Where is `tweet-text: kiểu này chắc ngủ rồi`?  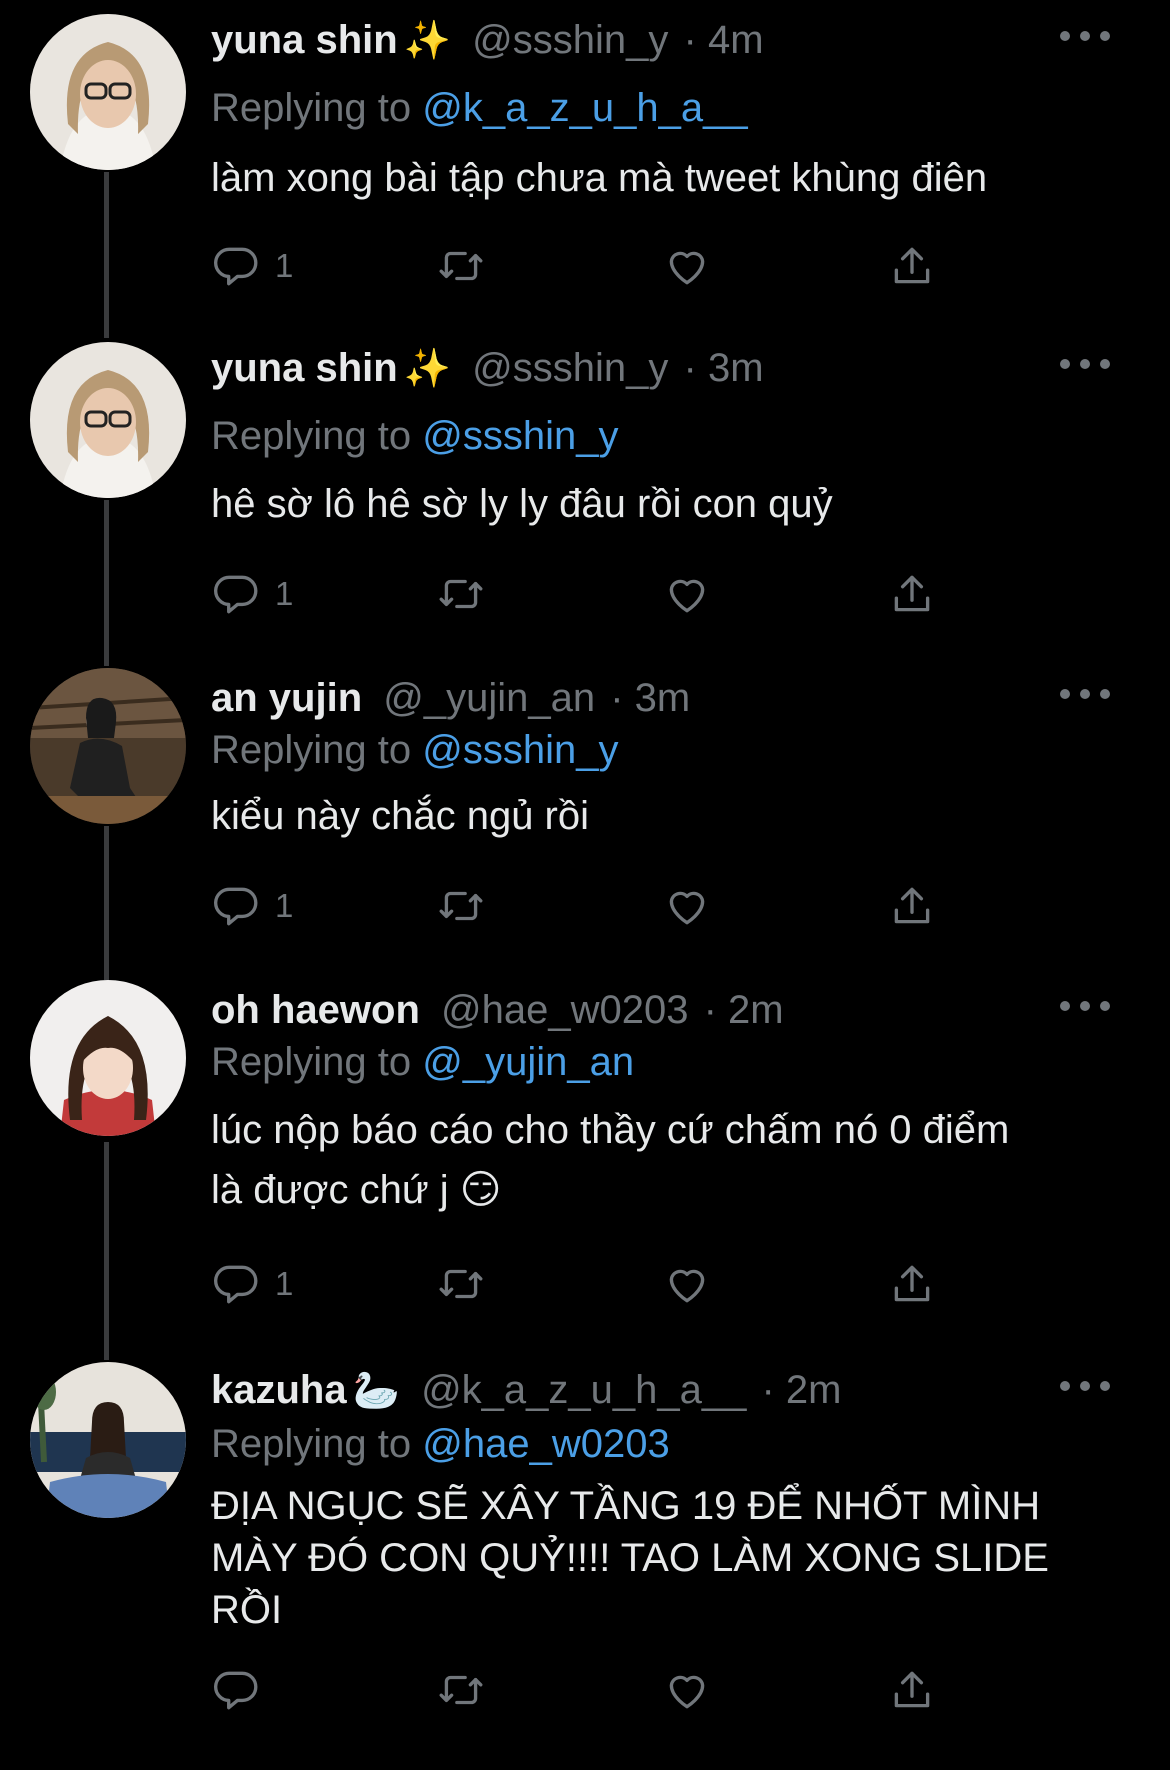
tweet-text: kiểu này chắc ngủ rồi is located at coordinates (400, 816).